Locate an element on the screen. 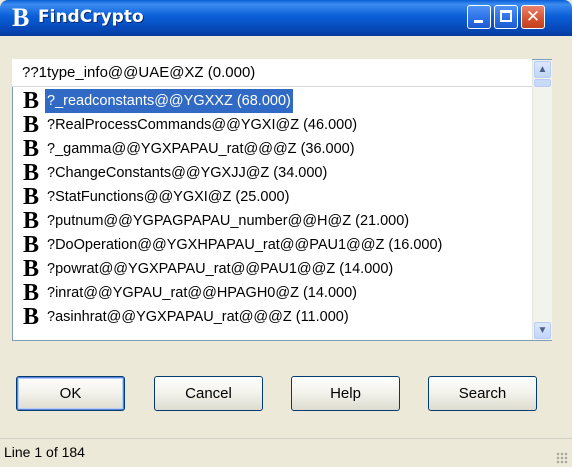 The width and height of the screenshot is (574, 467). maximize-icon is located at coordinates (506, 16).